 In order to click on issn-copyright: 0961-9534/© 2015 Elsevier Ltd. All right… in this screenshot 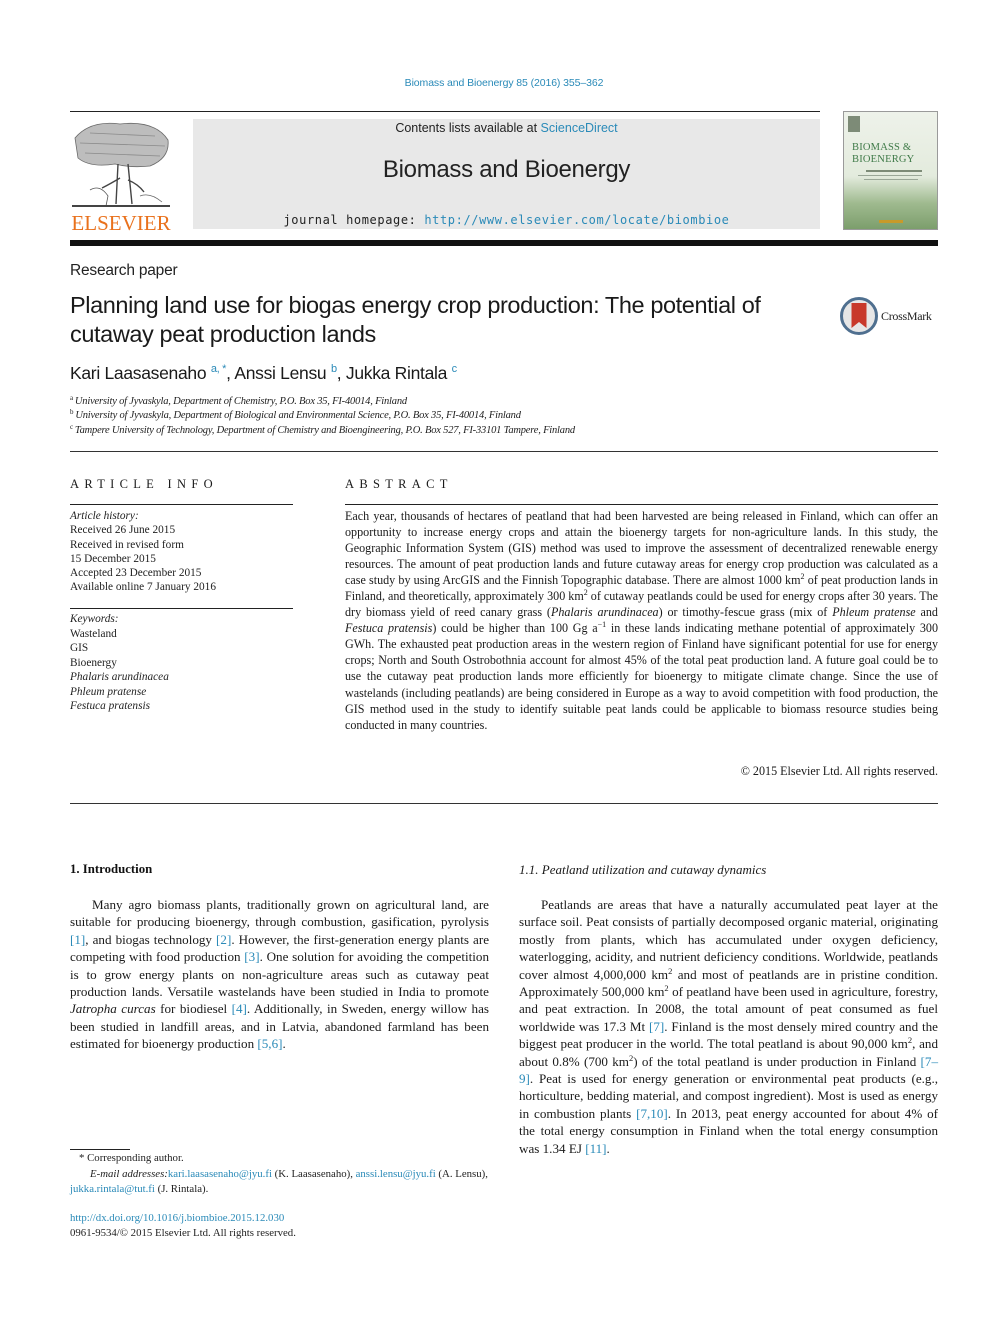, I will do `click(183, 1233)`.